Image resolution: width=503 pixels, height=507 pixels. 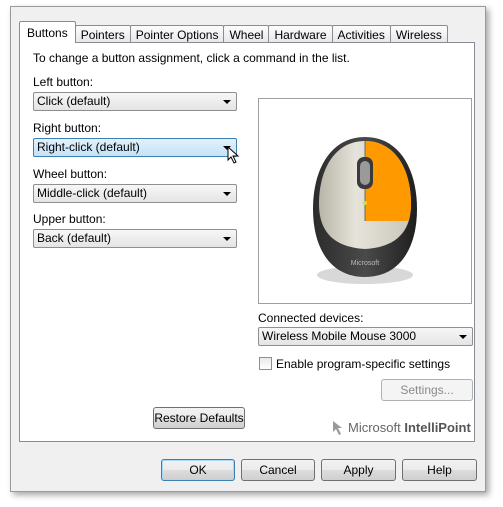 I want to click on connected-devices-dropdown: Wireless Mobile Mouse 3000, so click(x=365, y=336).